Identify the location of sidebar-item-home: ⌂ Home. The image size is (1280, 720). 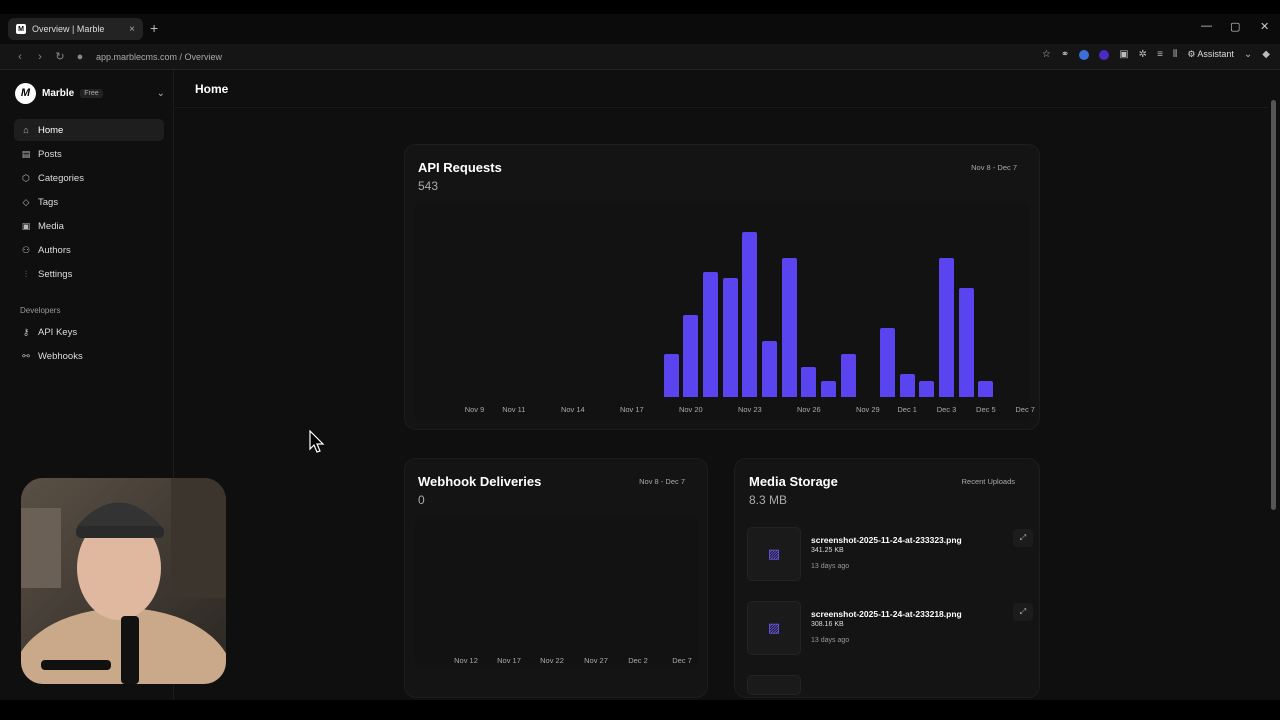
(89, 130).